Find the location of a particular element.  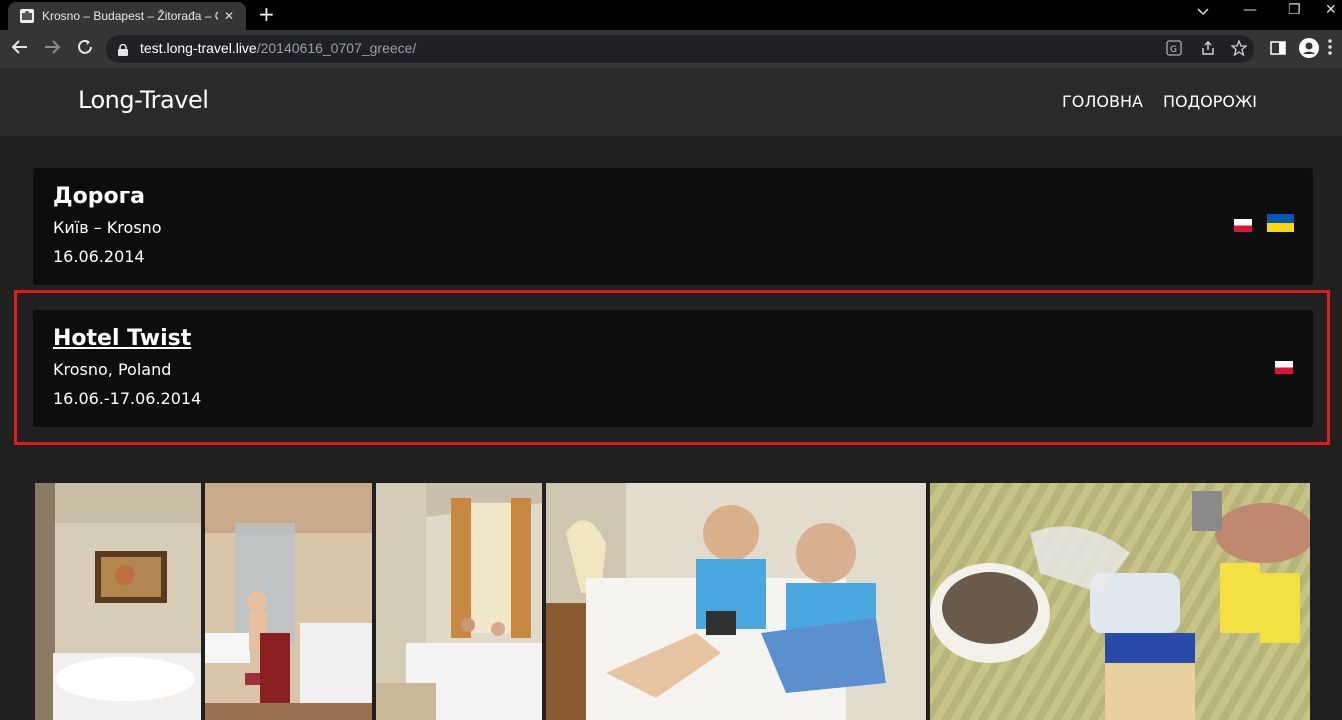

browser-tab: Krosno – Budapest – Žitorađa – C ✕ is located at coordinates (127, 16).